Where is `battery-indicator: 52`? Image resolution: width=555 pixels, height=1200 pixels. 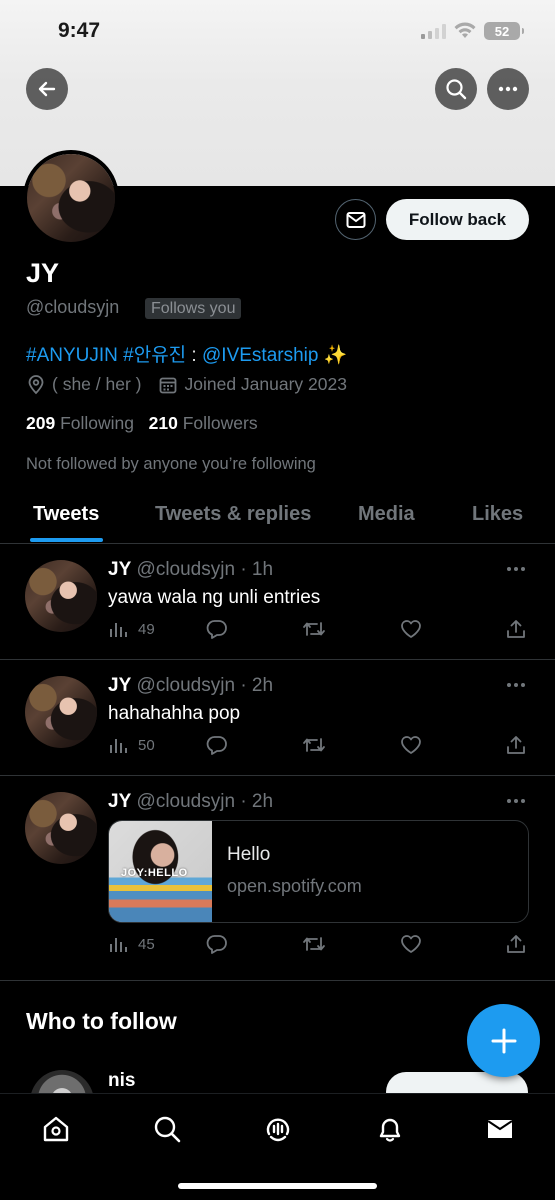 battery-indicator: 52 is located at coordinates (504, 31).